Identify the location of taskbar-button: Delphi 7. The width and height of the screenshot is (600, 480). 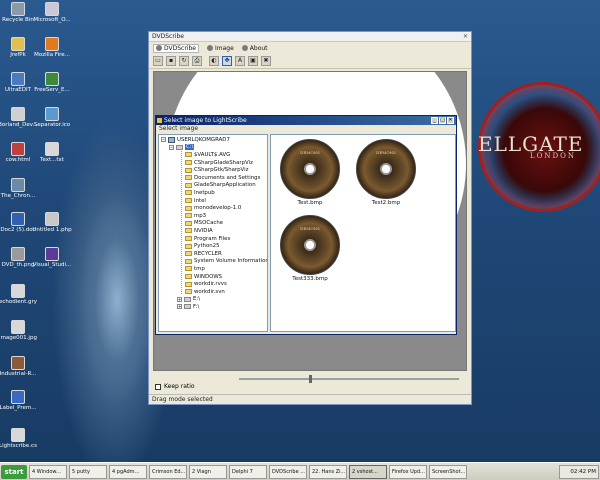
(248, 472).